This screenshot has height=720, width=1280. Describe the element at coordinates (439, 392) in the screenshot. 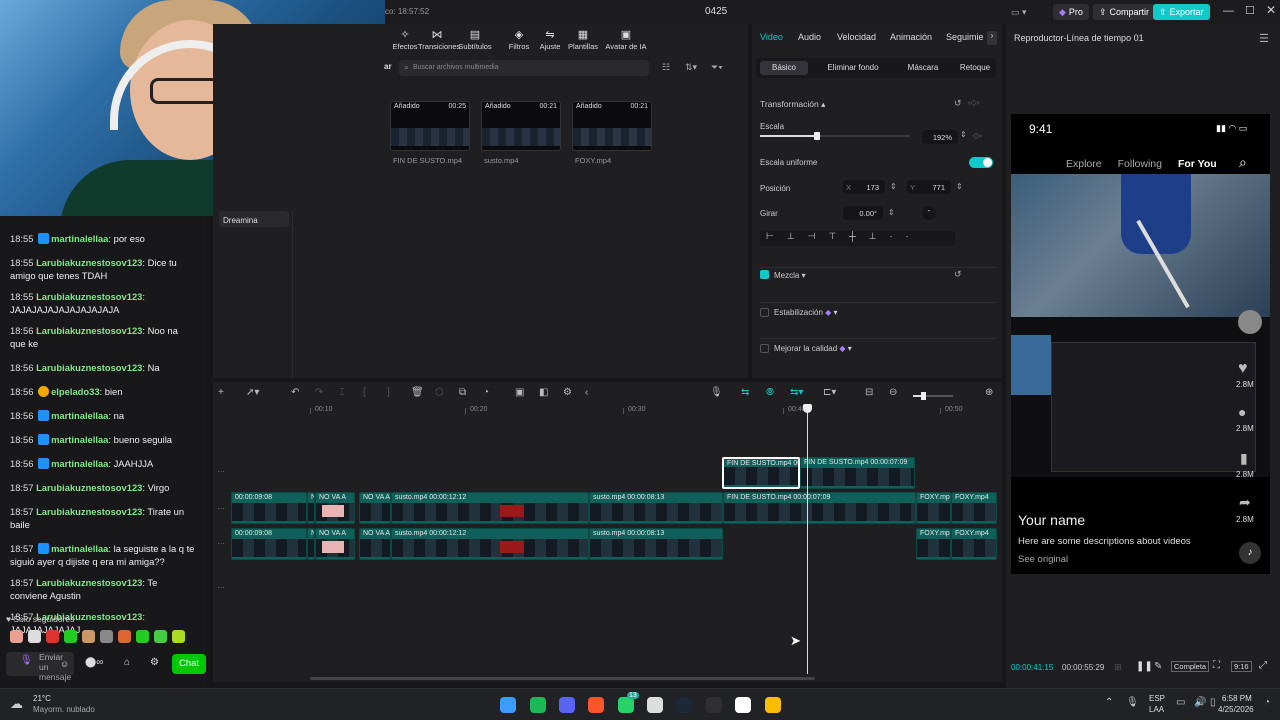

I see `mark-icon: ⬡` at that location.